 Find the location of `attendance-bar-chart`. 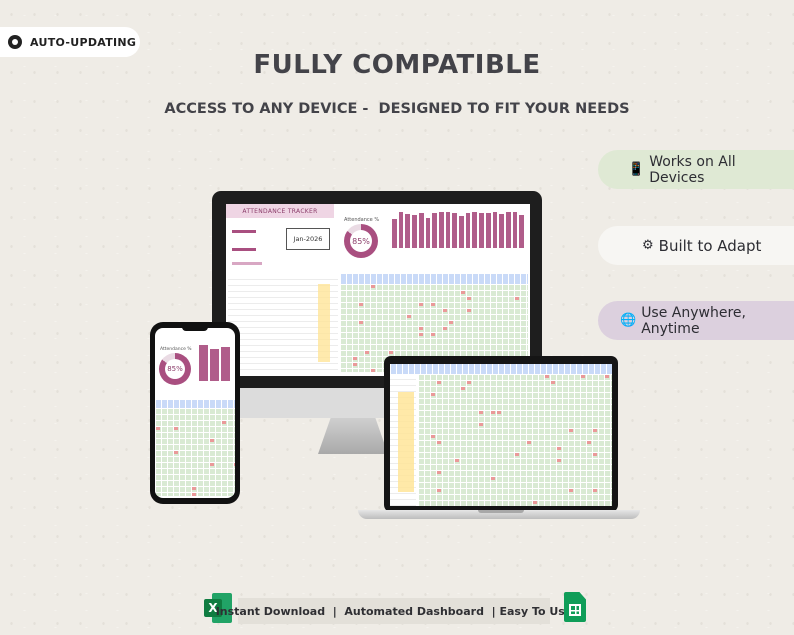

attendance-bar-chart is located at coordinates (458, 230).